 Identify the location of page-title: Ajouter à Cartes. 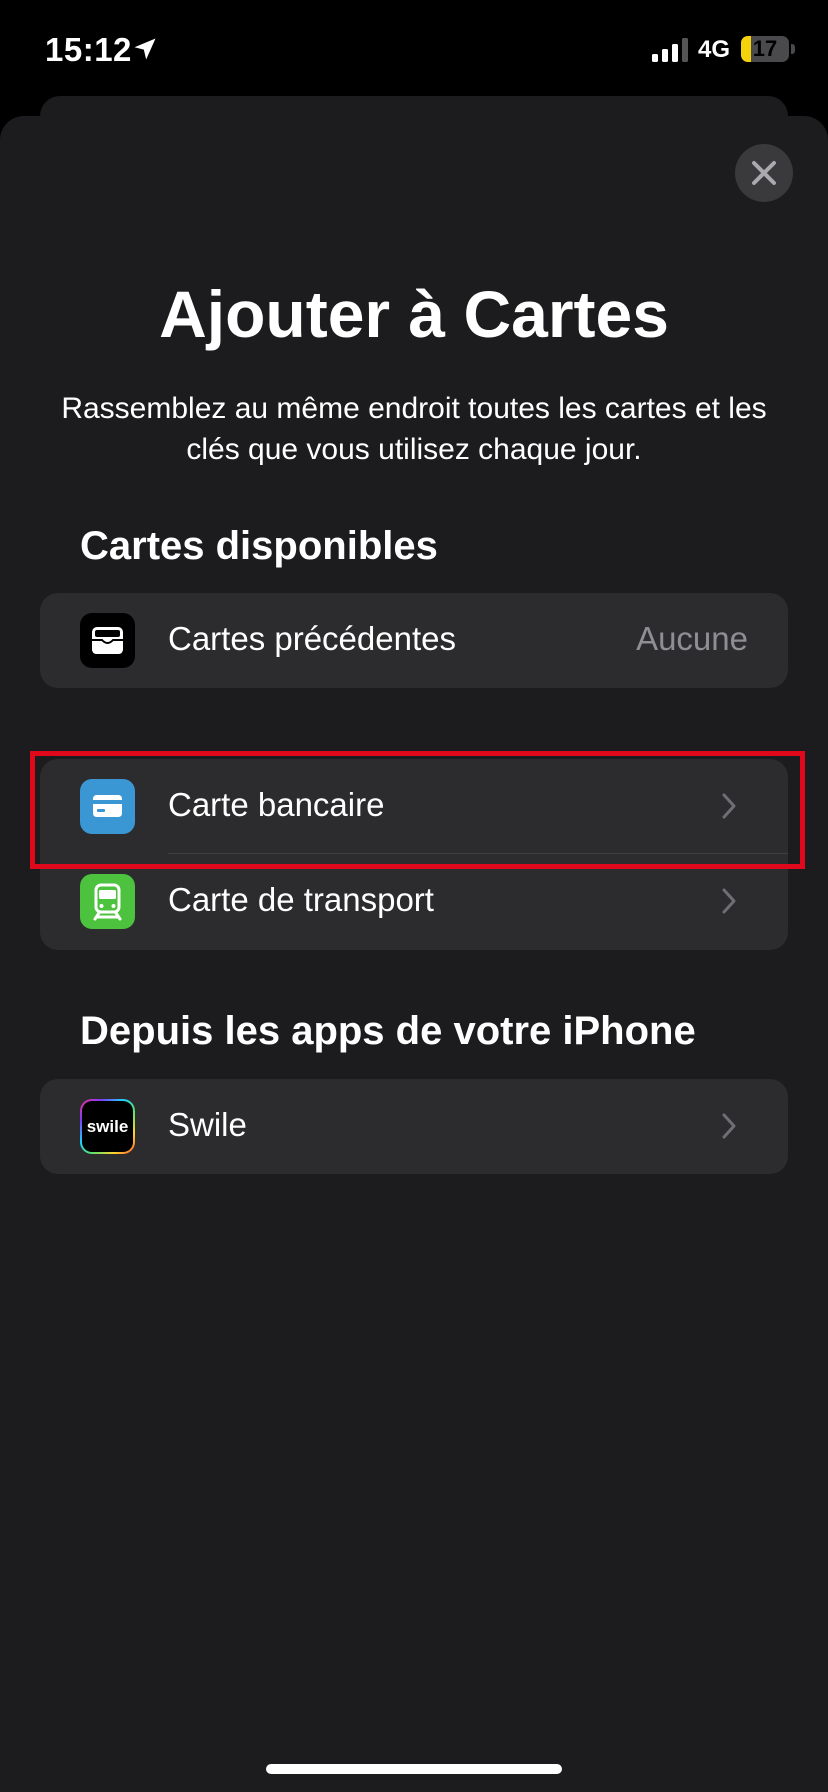
(414, 314).